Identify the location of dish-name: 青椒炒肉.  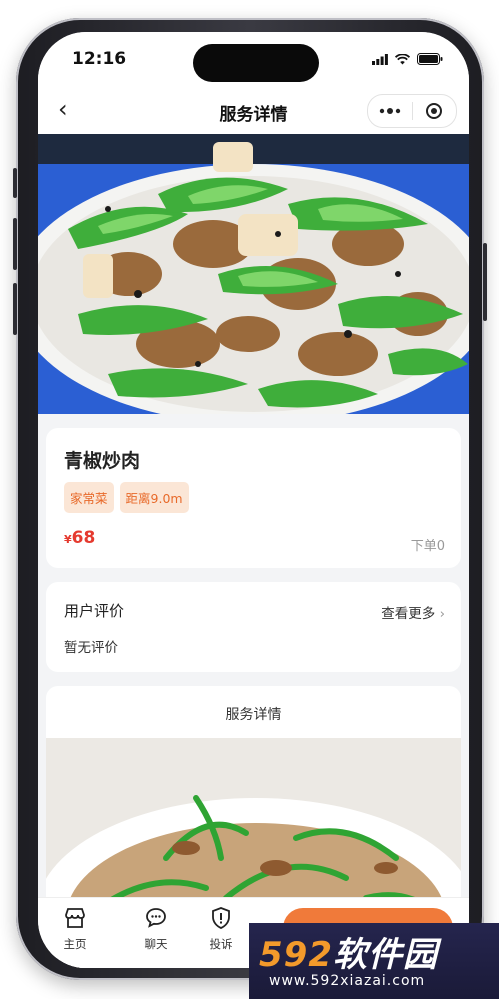
(102, 461).